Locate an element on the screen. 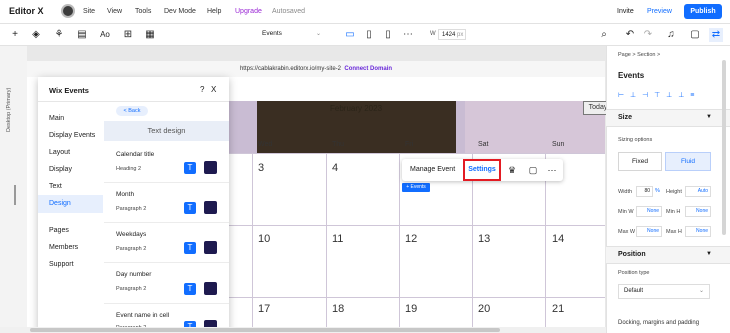 This screenshot has height=333, width=730. max-width-input: None is located at coordinates (649, 231).